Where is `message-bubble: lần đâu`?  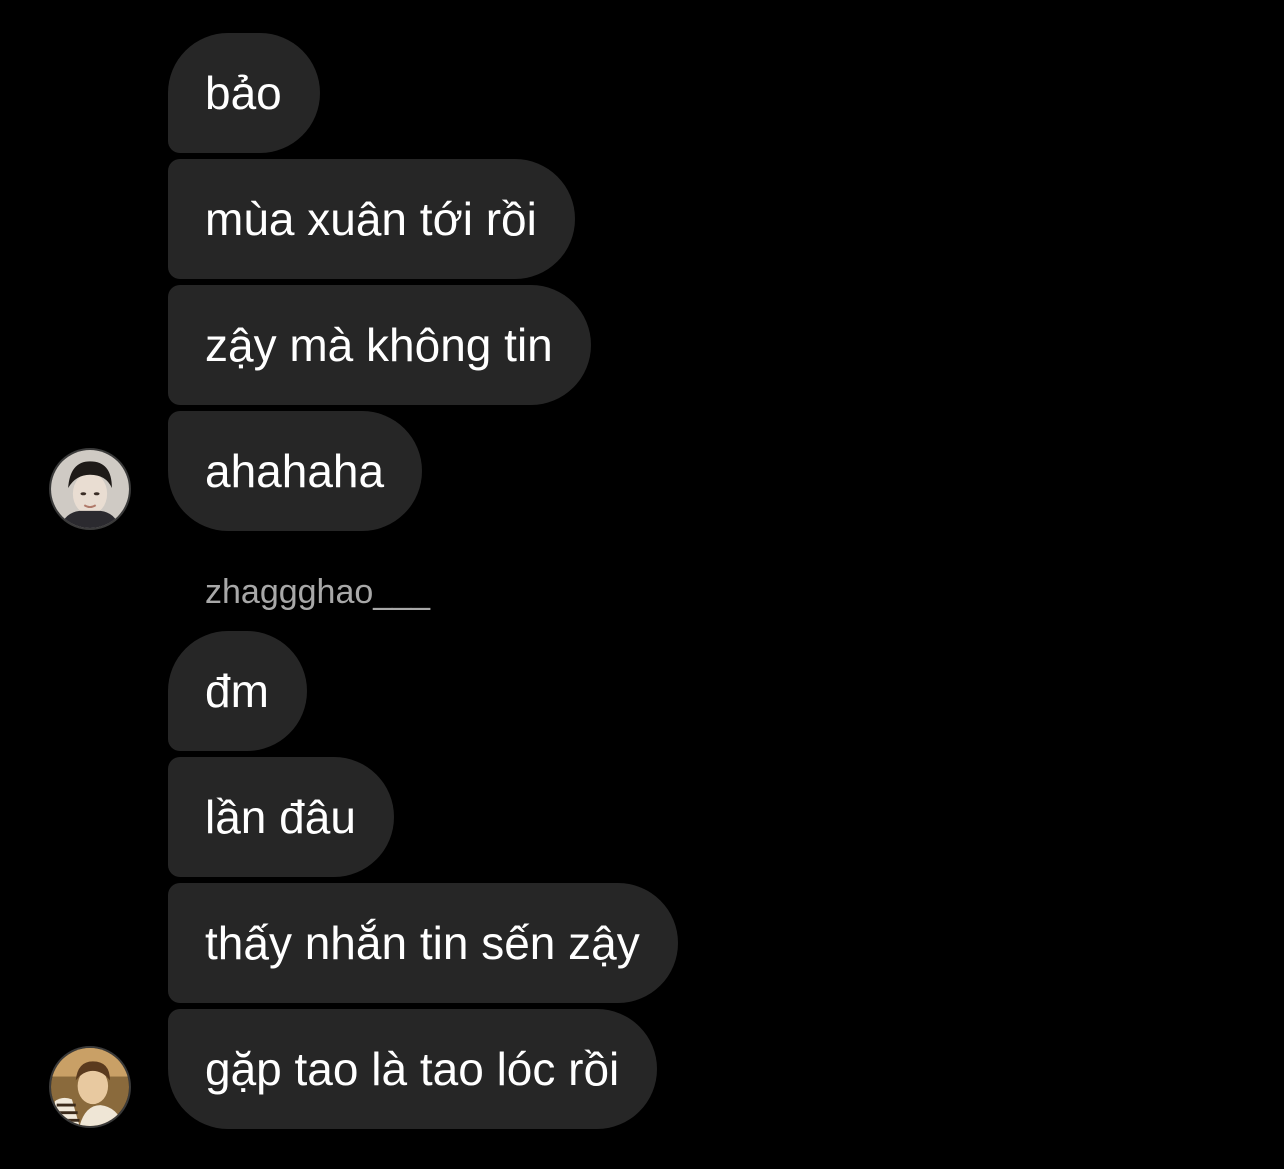 message-bubble: lần đâu is located at coordinates (281, 817).